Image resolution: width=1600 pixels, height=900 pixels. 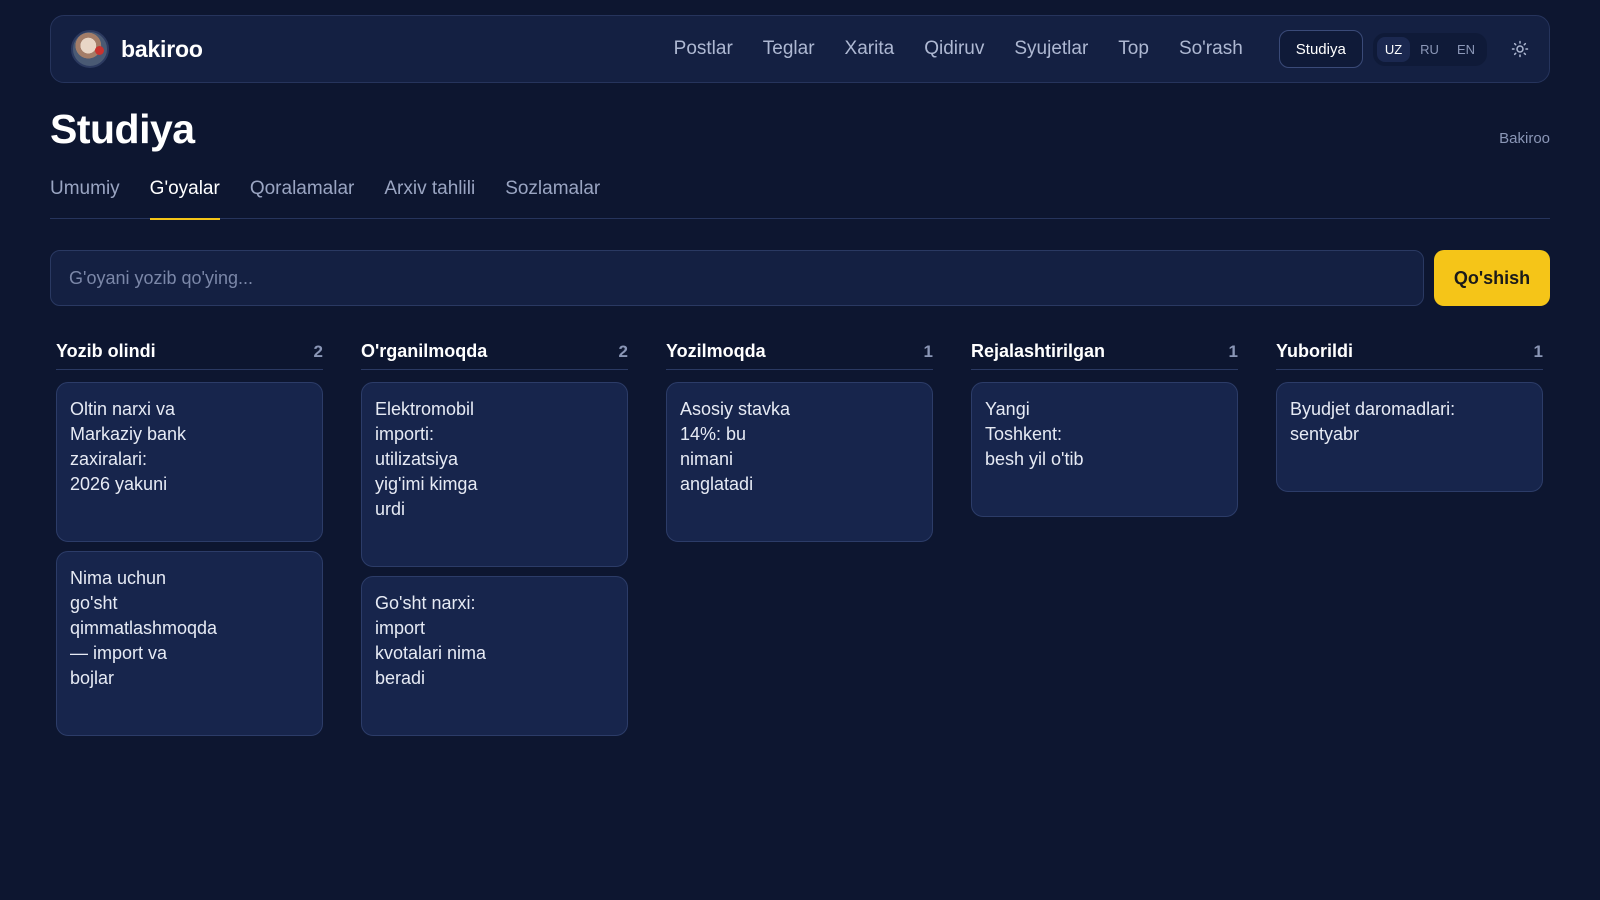 What do you see at coordinates (1492, 278) in the screenshot?
I see `add-idea-button: Qo'shish` at bounding box center [1492, 278].